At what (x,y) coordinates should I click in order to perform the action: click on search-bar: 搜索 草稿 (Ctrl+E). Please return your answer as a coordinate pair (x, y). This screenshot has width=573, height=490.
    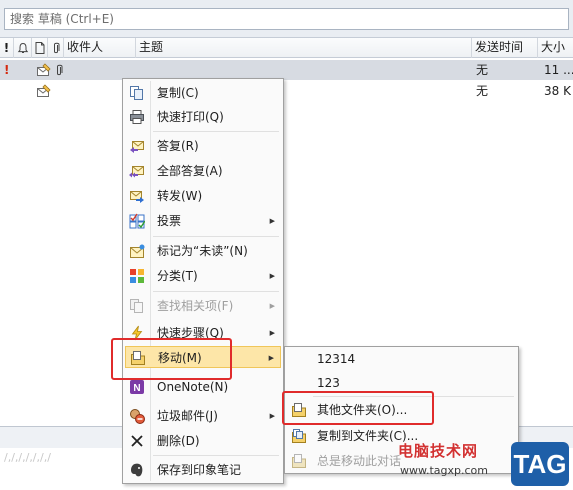
    Looking at the image, I should click on (286, 19).